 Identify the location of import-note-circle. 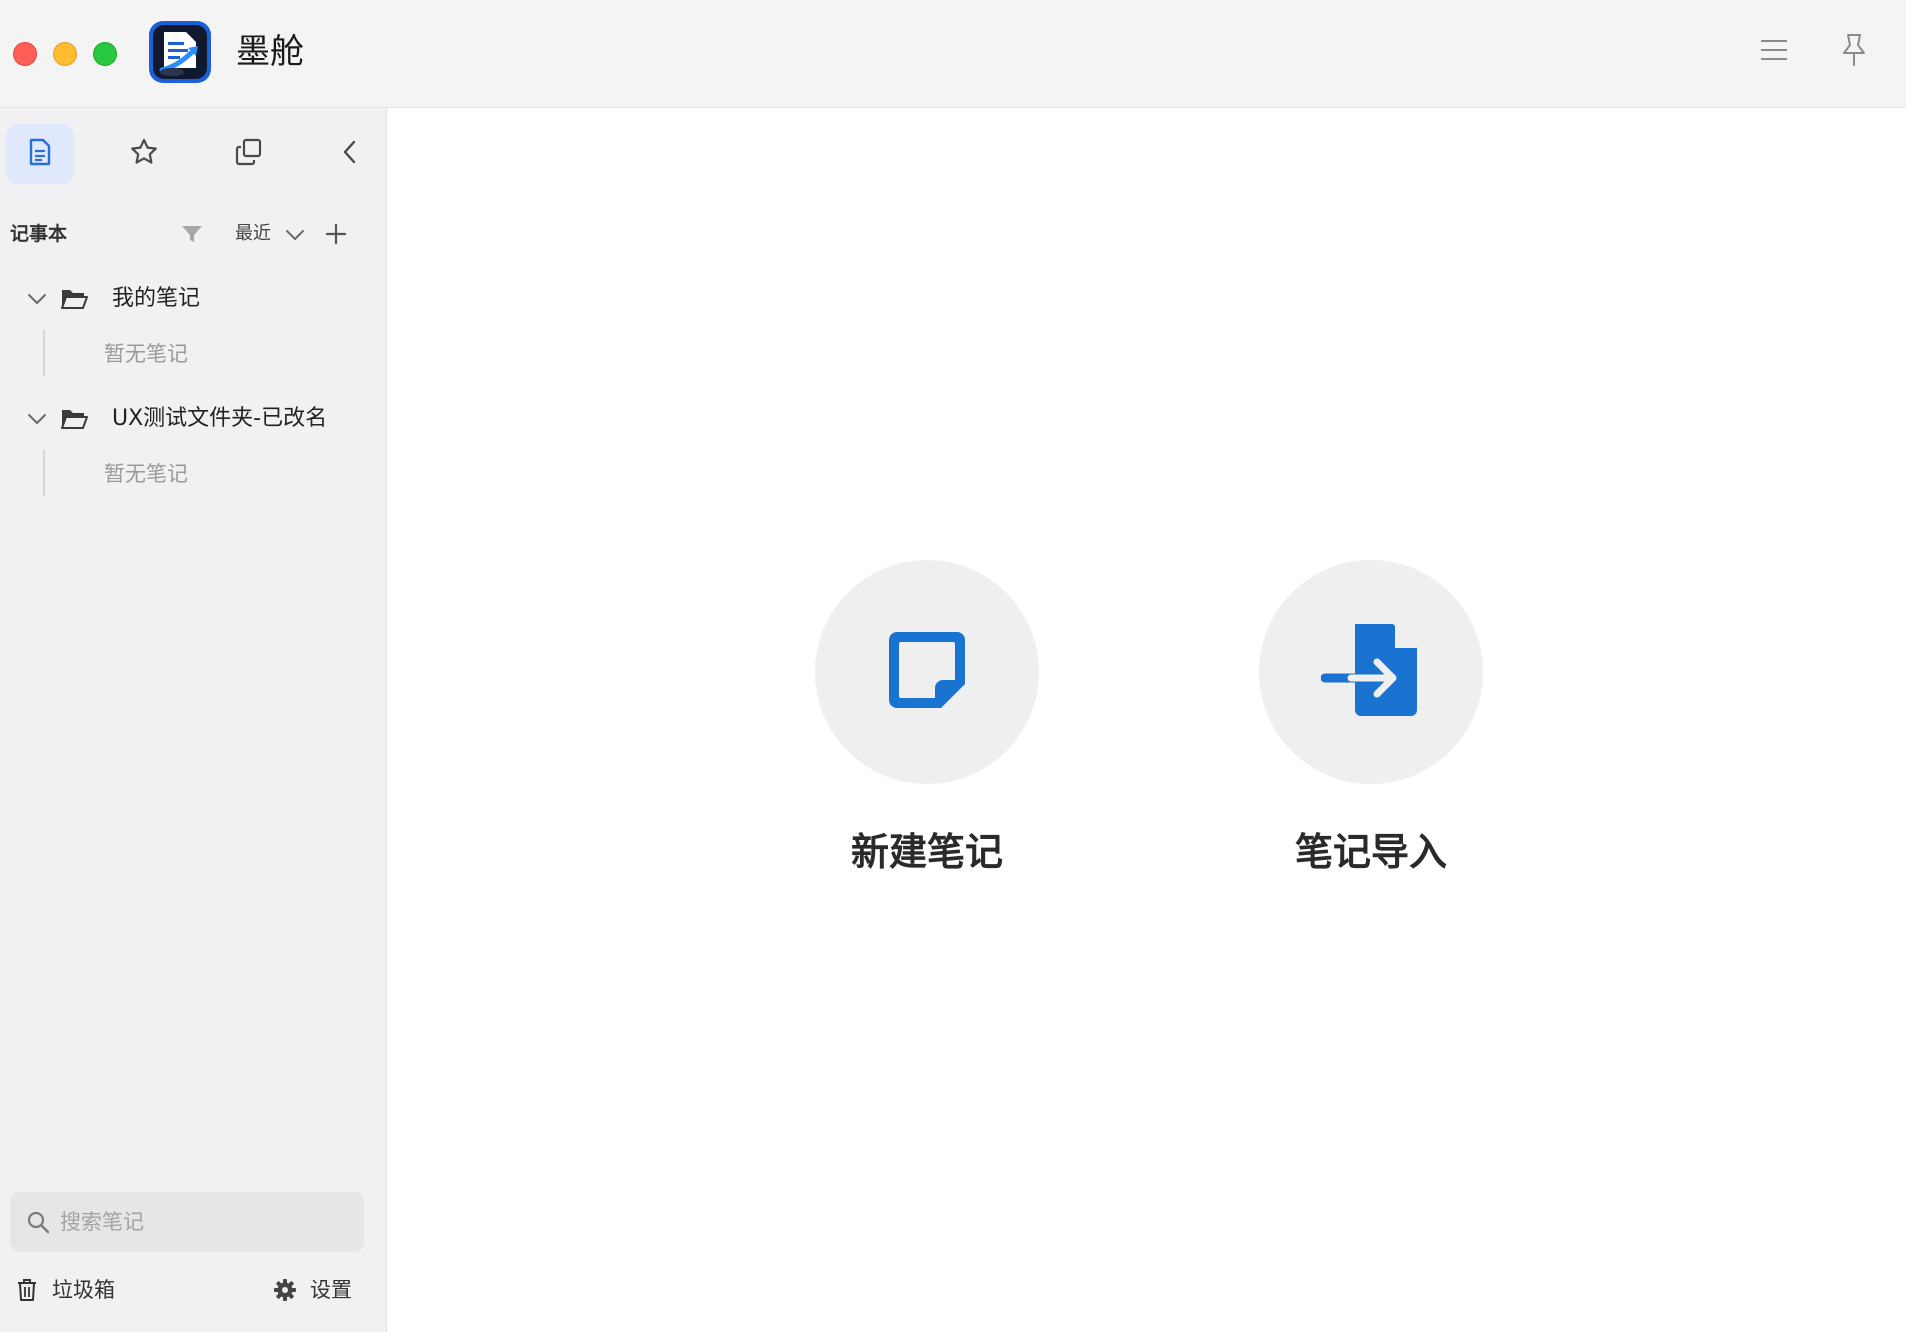
(1371, 672).